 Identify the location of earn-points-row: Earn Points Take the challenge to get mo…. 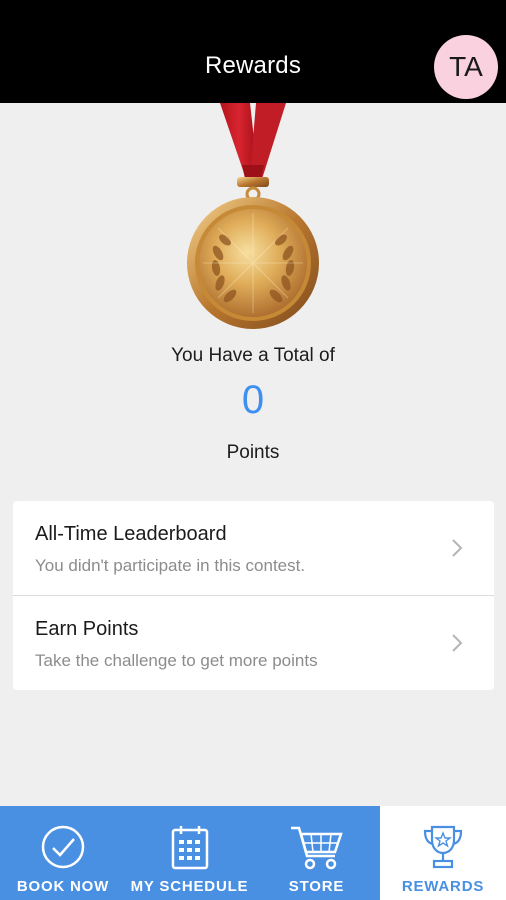
(253, 643).